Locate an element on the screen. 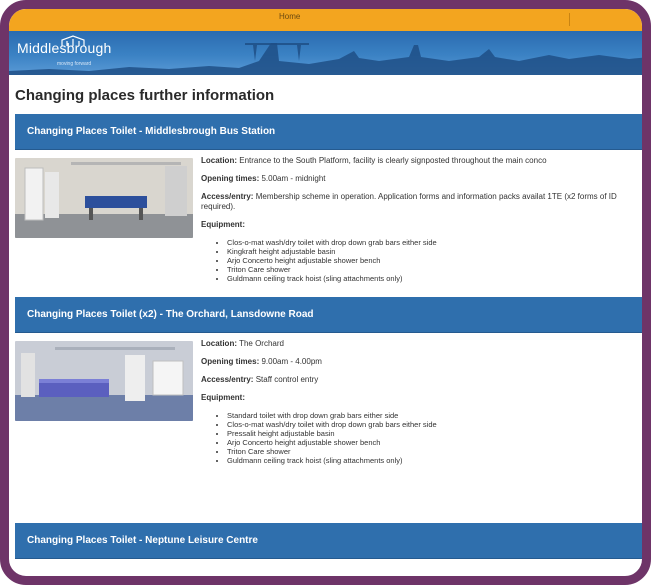  site-banner: Middlesbrough moving forward is located at coordinates (325, 53).